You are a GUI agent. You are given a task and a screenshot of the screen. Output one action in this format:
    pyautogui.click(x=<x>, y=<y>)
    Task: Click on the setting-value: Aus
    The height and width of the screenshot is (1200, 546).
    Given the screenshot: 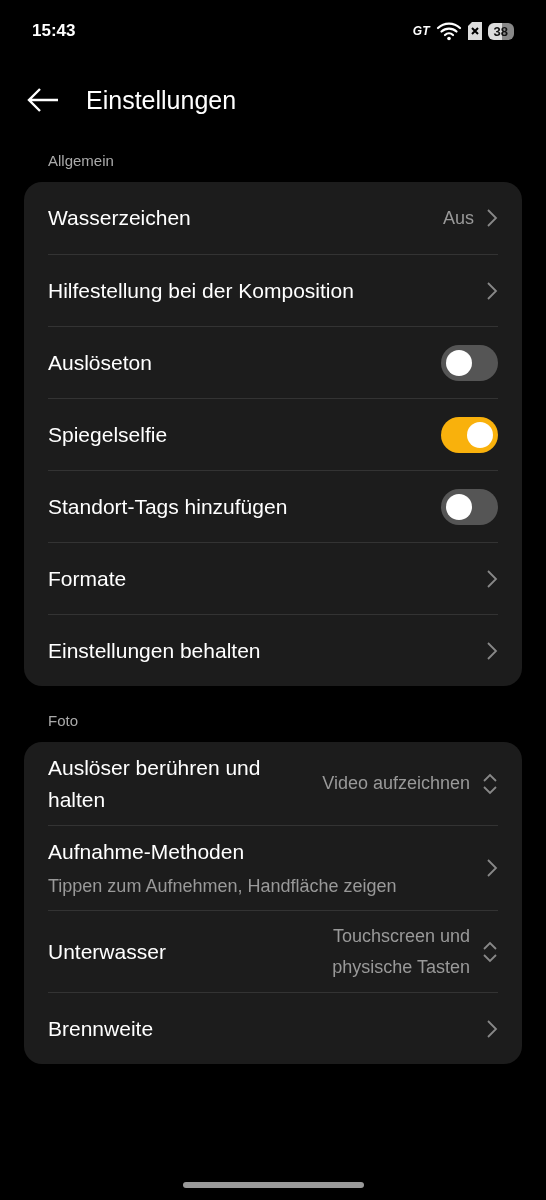 What is the action you would take?
    pyautogui.click(x=458, y=218)
    